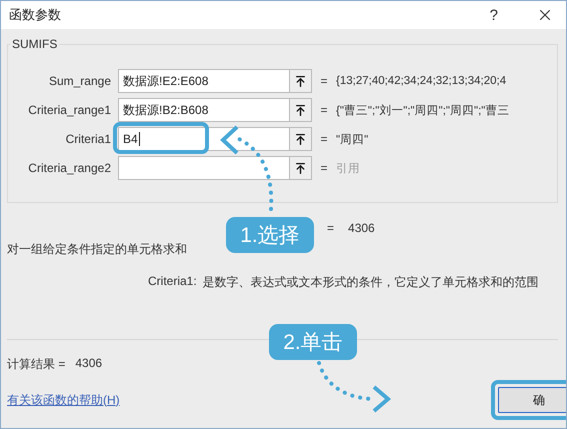 The height and width of the screenshot is (429, 567). What do you see at coordinates (353, 139) in the screenshot?
I see `argument-result: "周四"` at bounding box center [353, 139].